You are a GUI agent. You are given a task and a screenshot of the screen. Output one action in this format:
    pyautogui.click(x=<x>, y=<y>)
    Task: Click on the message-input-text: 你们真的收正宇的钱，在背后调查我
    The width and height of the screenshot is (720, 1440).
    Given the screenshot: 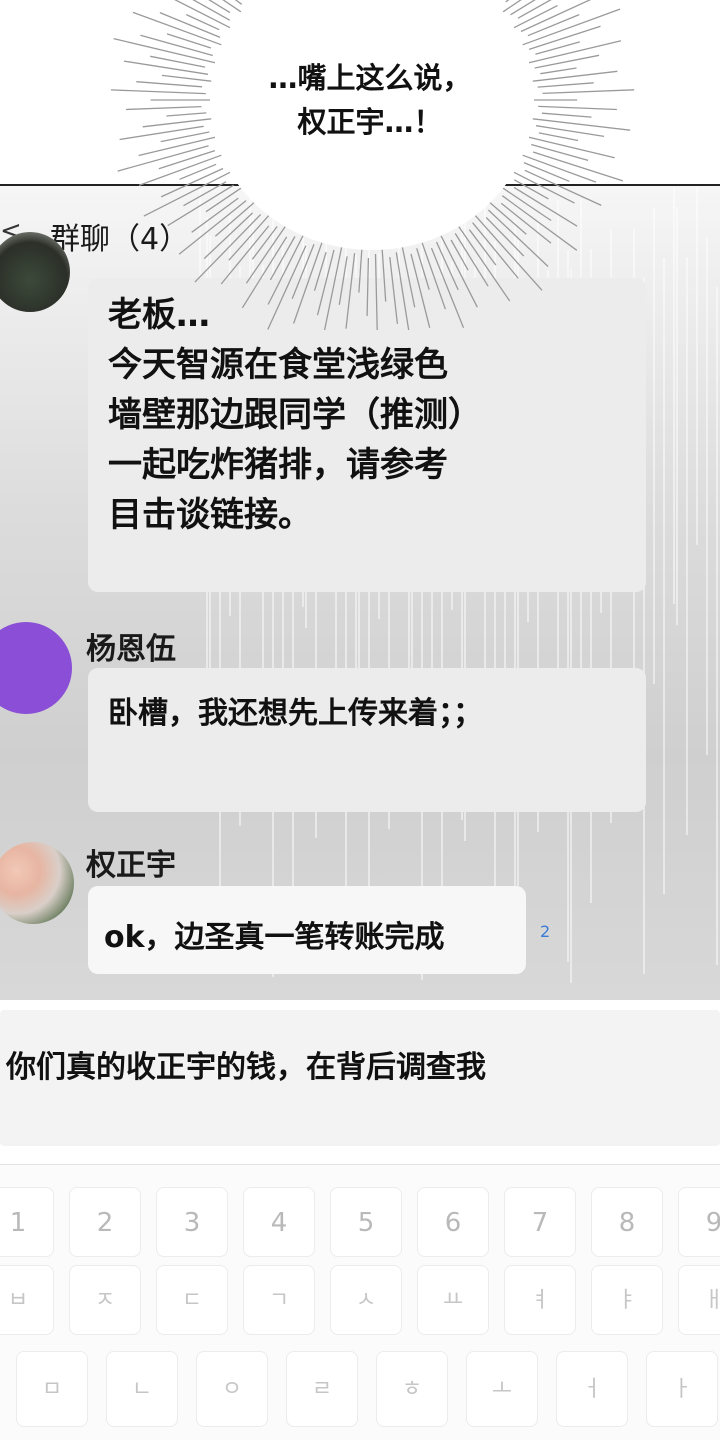 What is the action you would take?
    pyautogui.click(x=246, y=1067)
    